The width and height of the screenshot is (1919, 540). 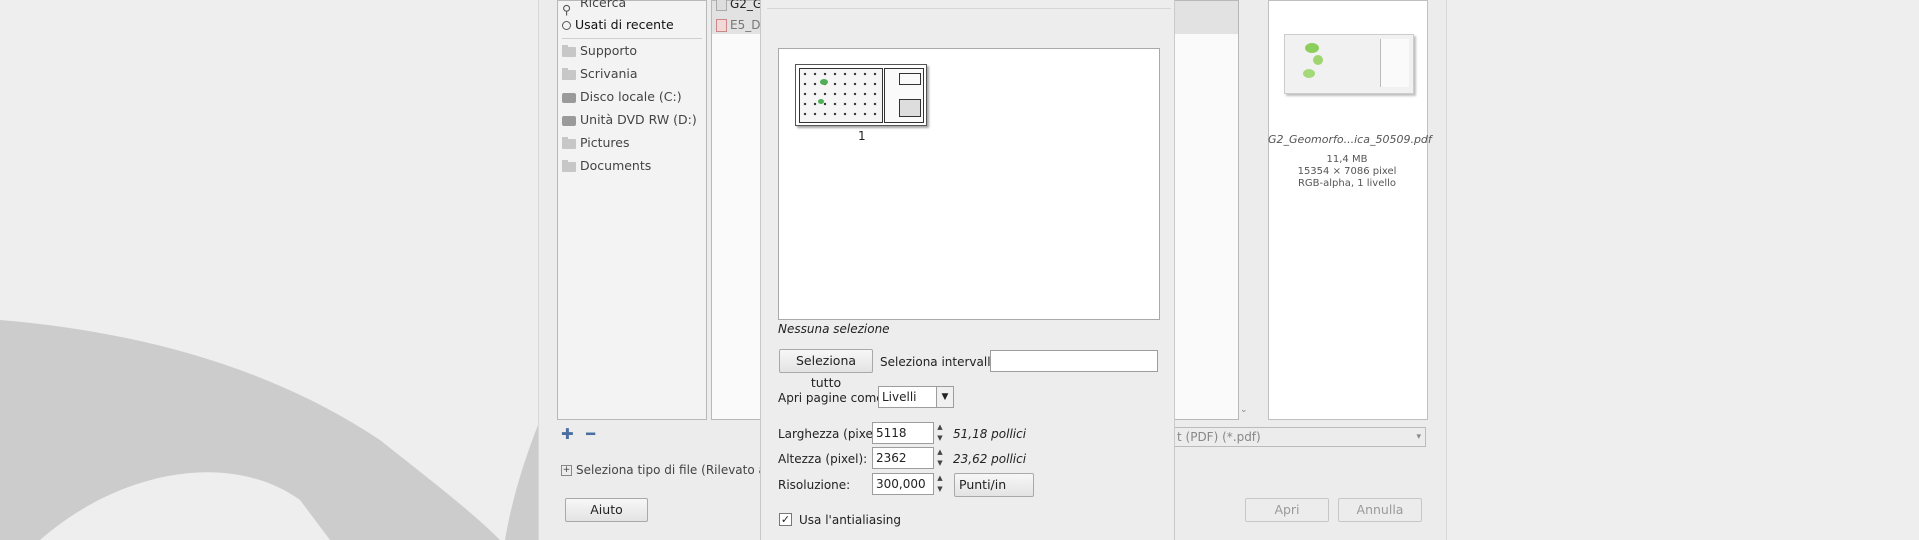 I want to click on open-pages-select: Livelli ▼, so click(x=916, y=397).